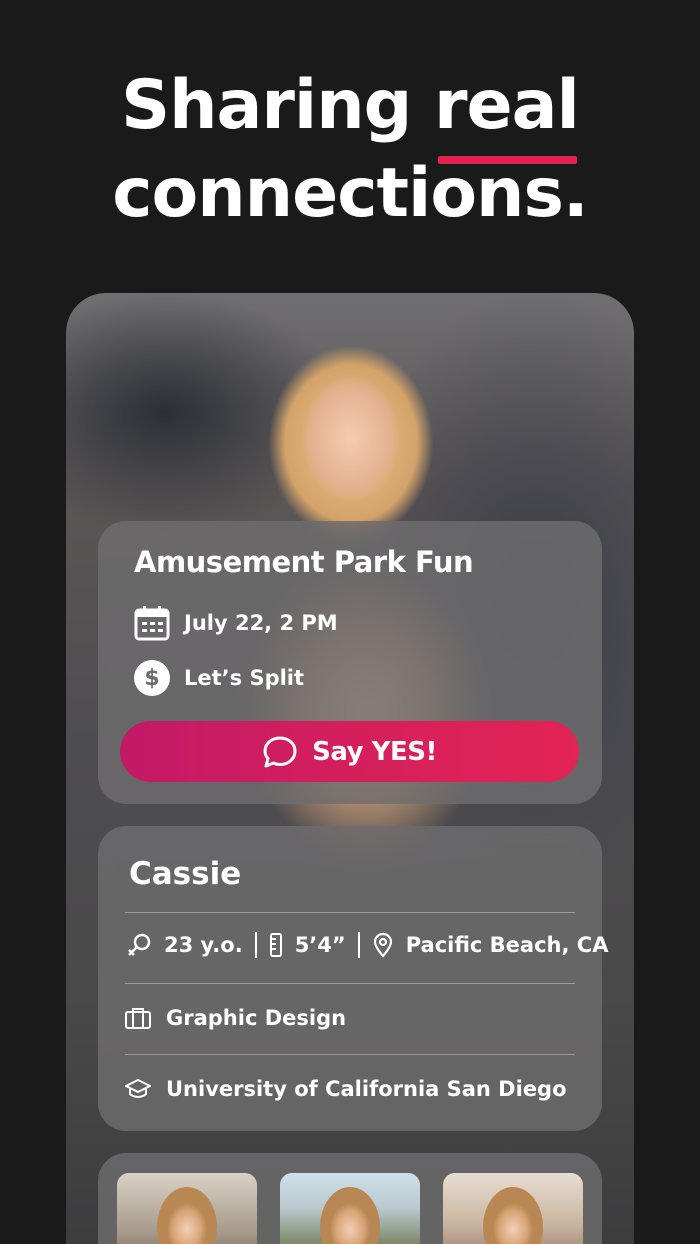  I want to click on dollar-icon: $, so click(152, 678).